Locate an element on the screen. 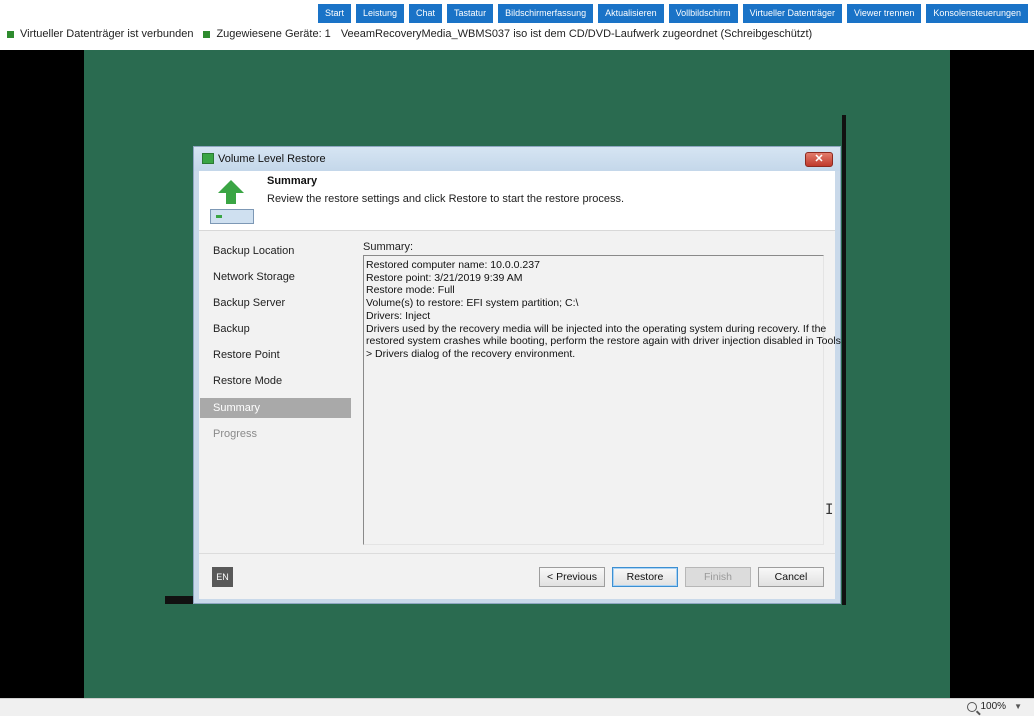  previous-button: < Previous is located at coordinates (572, 577).